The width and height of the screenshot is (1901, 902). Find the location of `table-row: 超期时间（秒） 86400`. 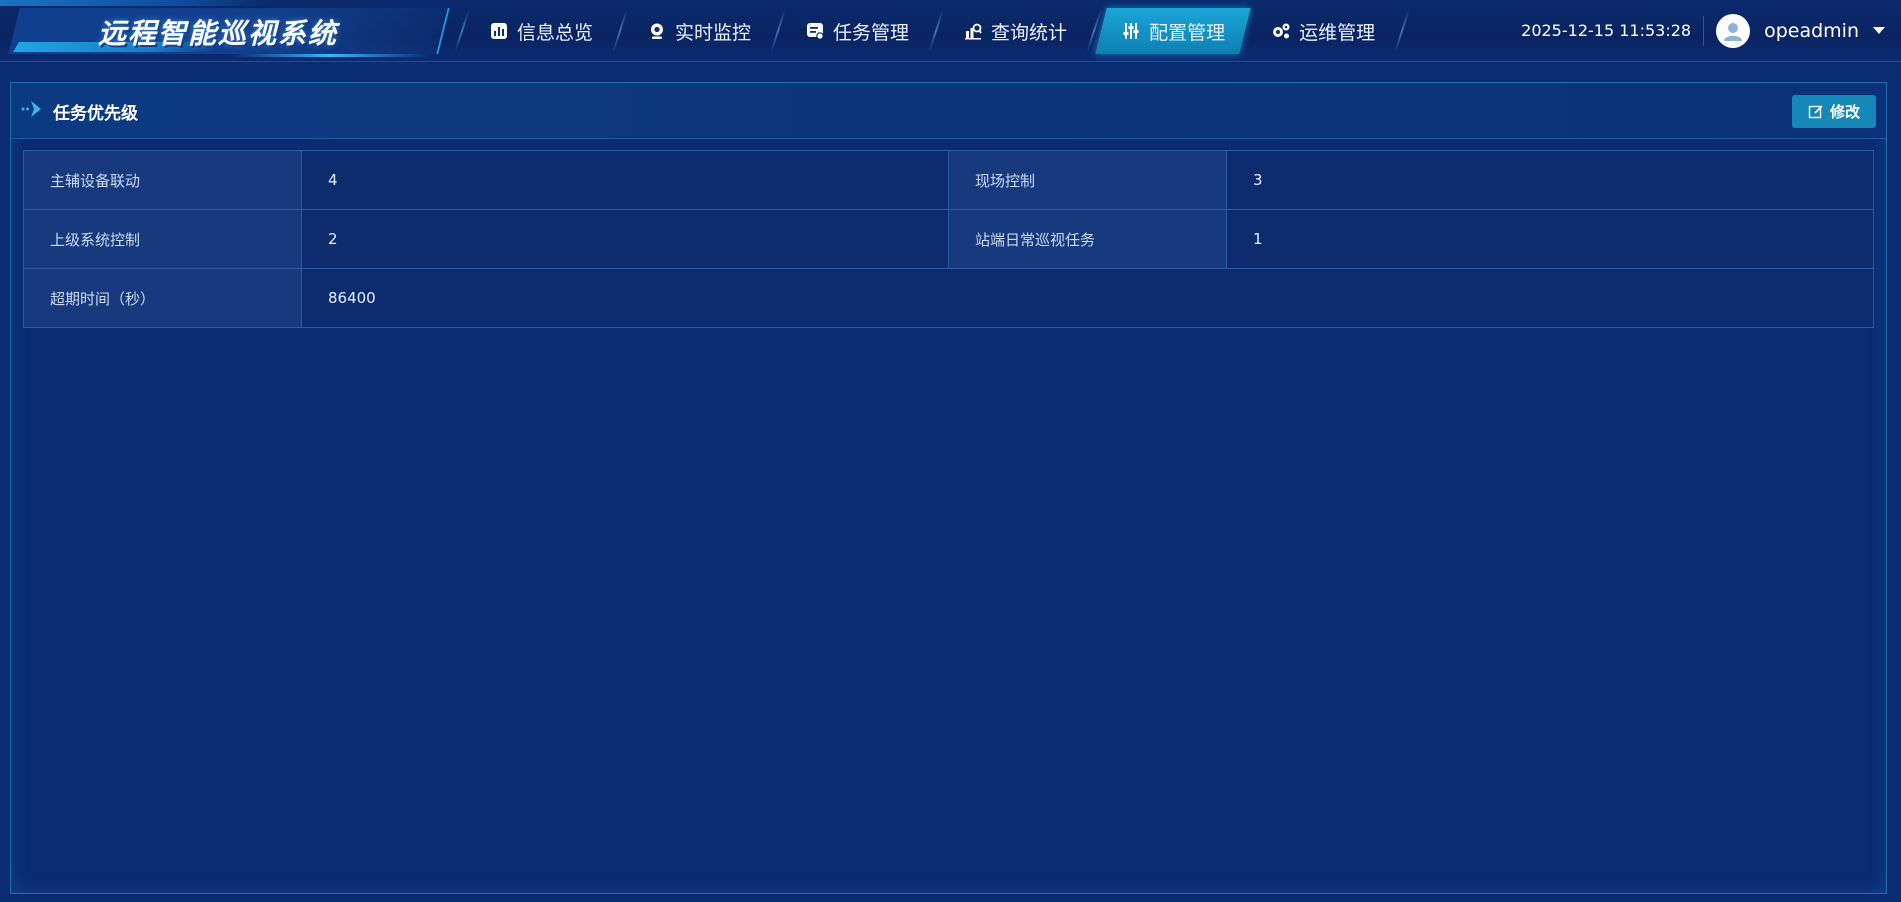

table-row: 超期时间（秒） 86400 is located at coordinates (948, 298).